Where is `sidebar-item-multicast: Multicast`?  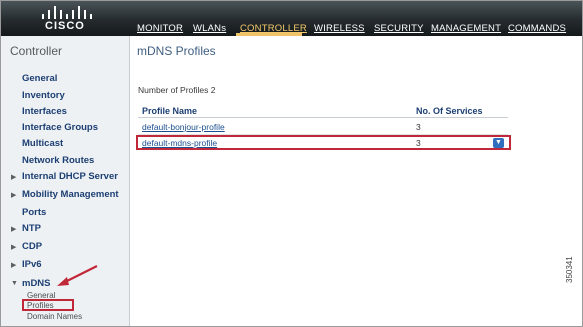 sidebar-item-multicast: Multicast is located at coordinates (42, 143).